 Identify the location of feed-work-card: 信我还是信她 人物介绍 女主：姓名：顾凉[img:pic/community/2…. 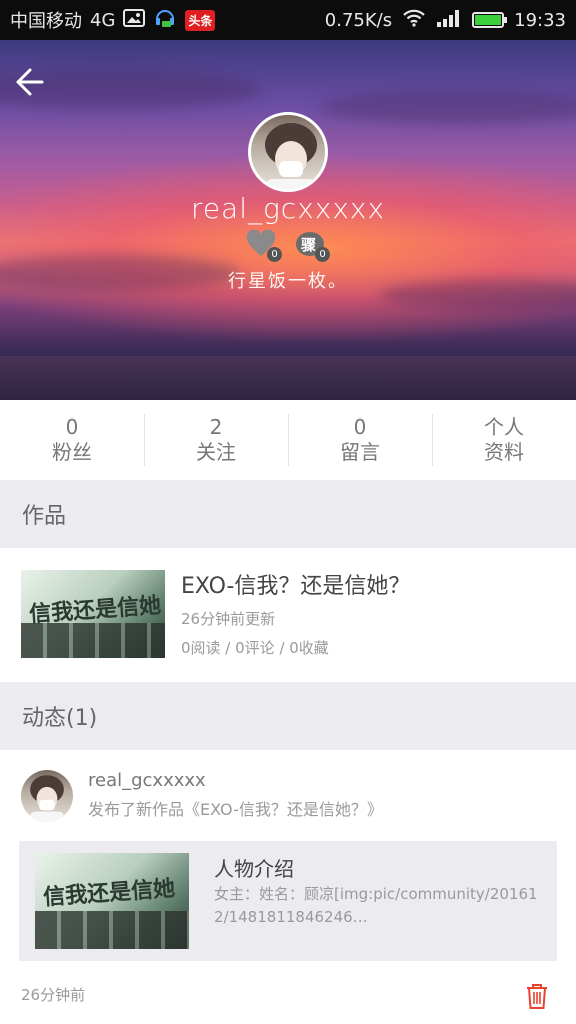
(288, 901).